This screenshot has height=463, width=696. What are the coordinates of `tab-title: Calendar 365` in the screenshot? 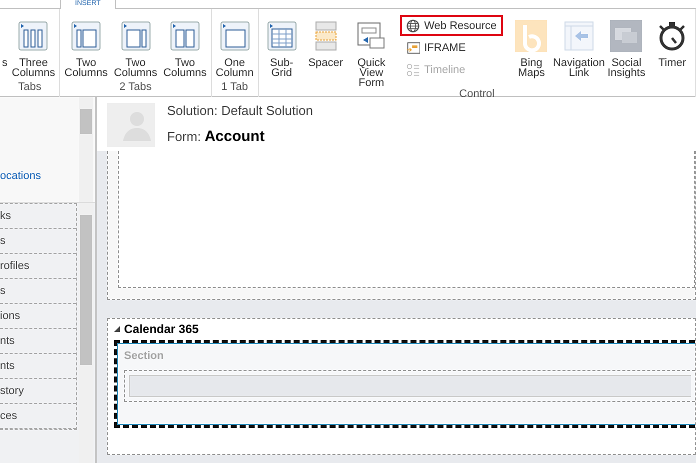 It's located at (161, 329).